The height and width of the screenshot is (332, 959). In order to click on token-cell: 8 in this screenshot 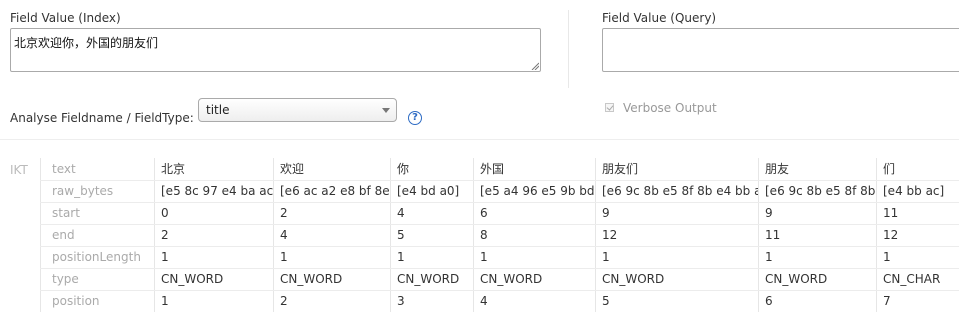, I will do `click(534, 235)`.